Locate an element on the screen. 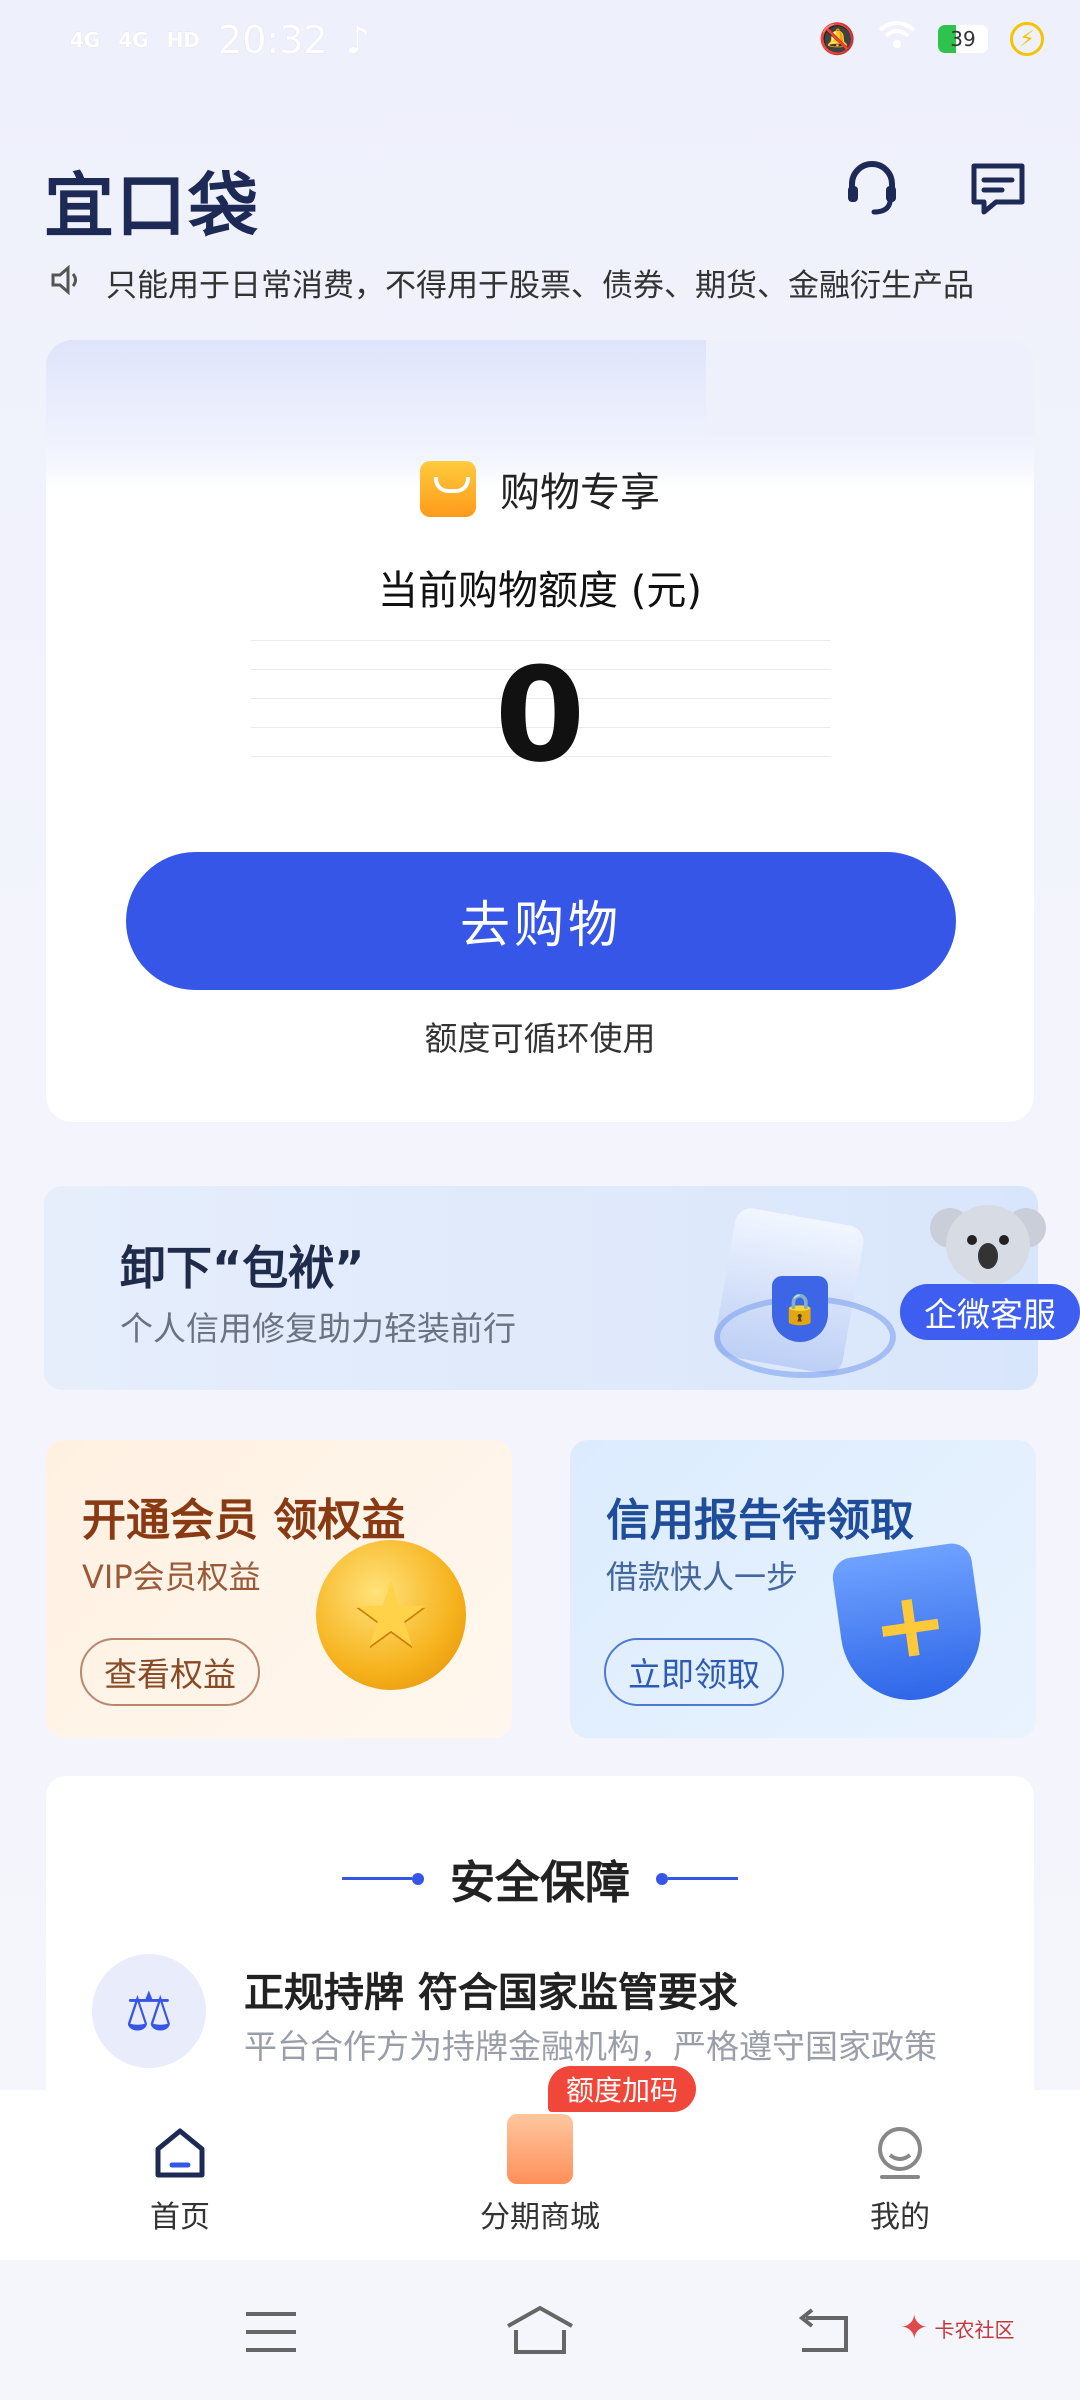  amount-label: 当前购物额度 (元) is located at coordinates (540, 591).